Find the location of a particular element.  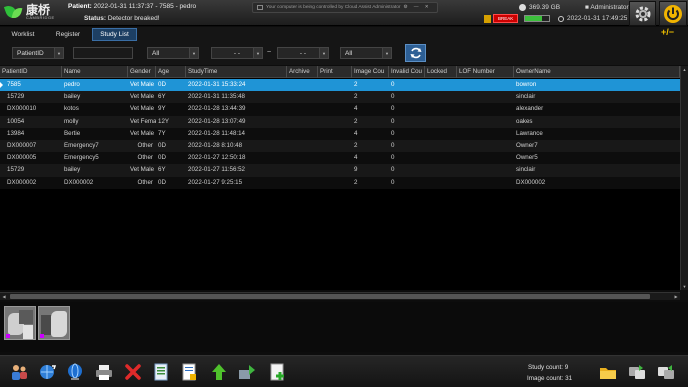

disk-free-text: 369.39 GB is located at coordinates (545, 7).